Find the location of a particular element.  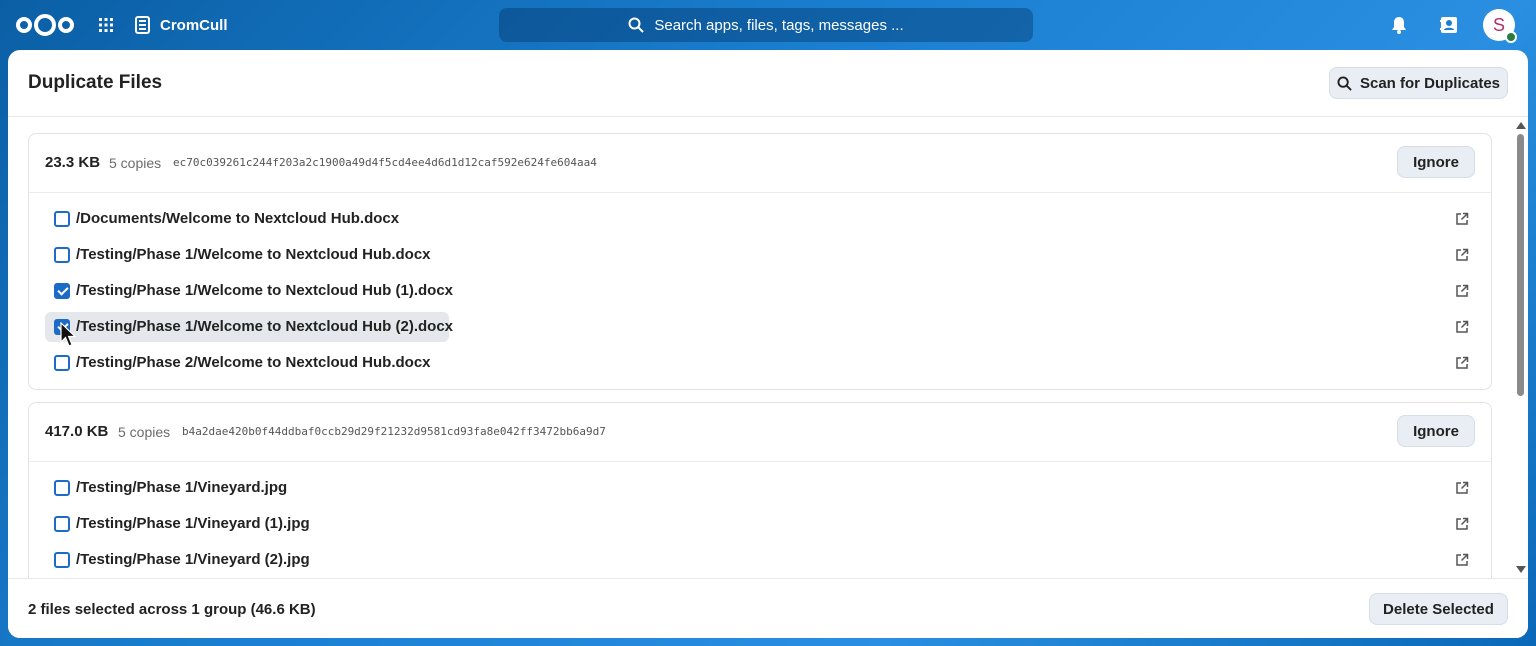

user-avatar: S is located at coordinates (1500, 26).